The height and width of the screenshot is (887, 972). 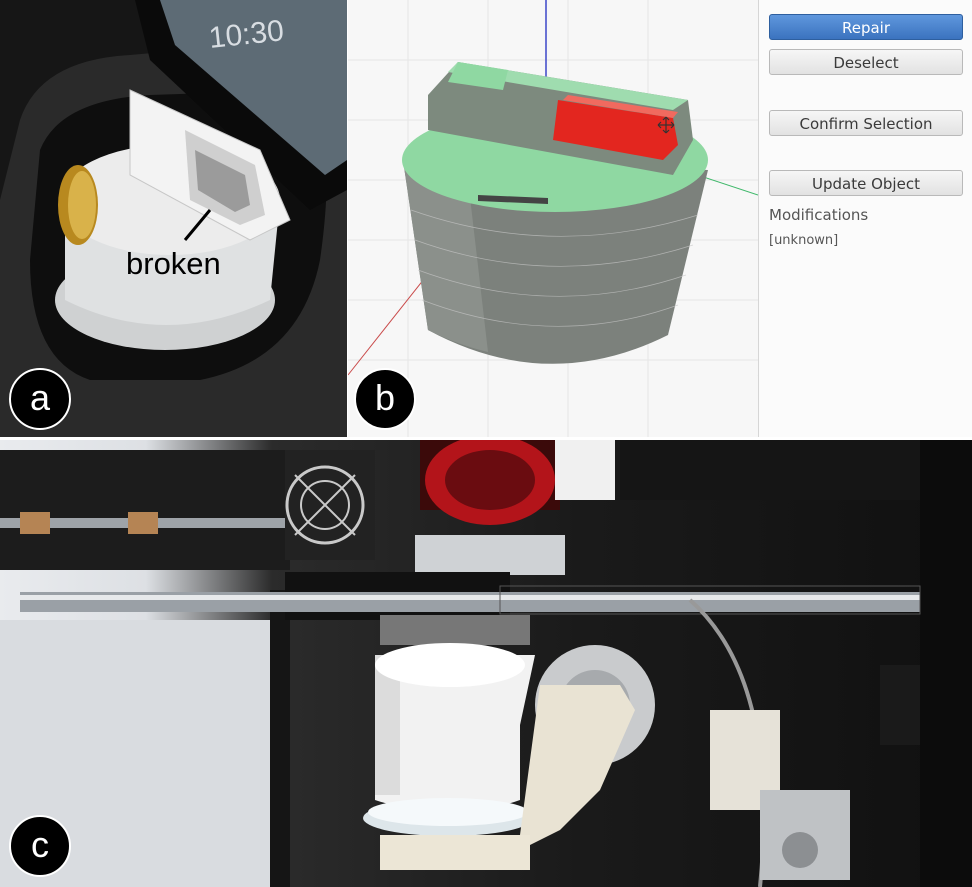 What do you see at coordinates (173, 263) in the screenshot?
I see `broken-annotation: broken` at bounding box center [173, 263].